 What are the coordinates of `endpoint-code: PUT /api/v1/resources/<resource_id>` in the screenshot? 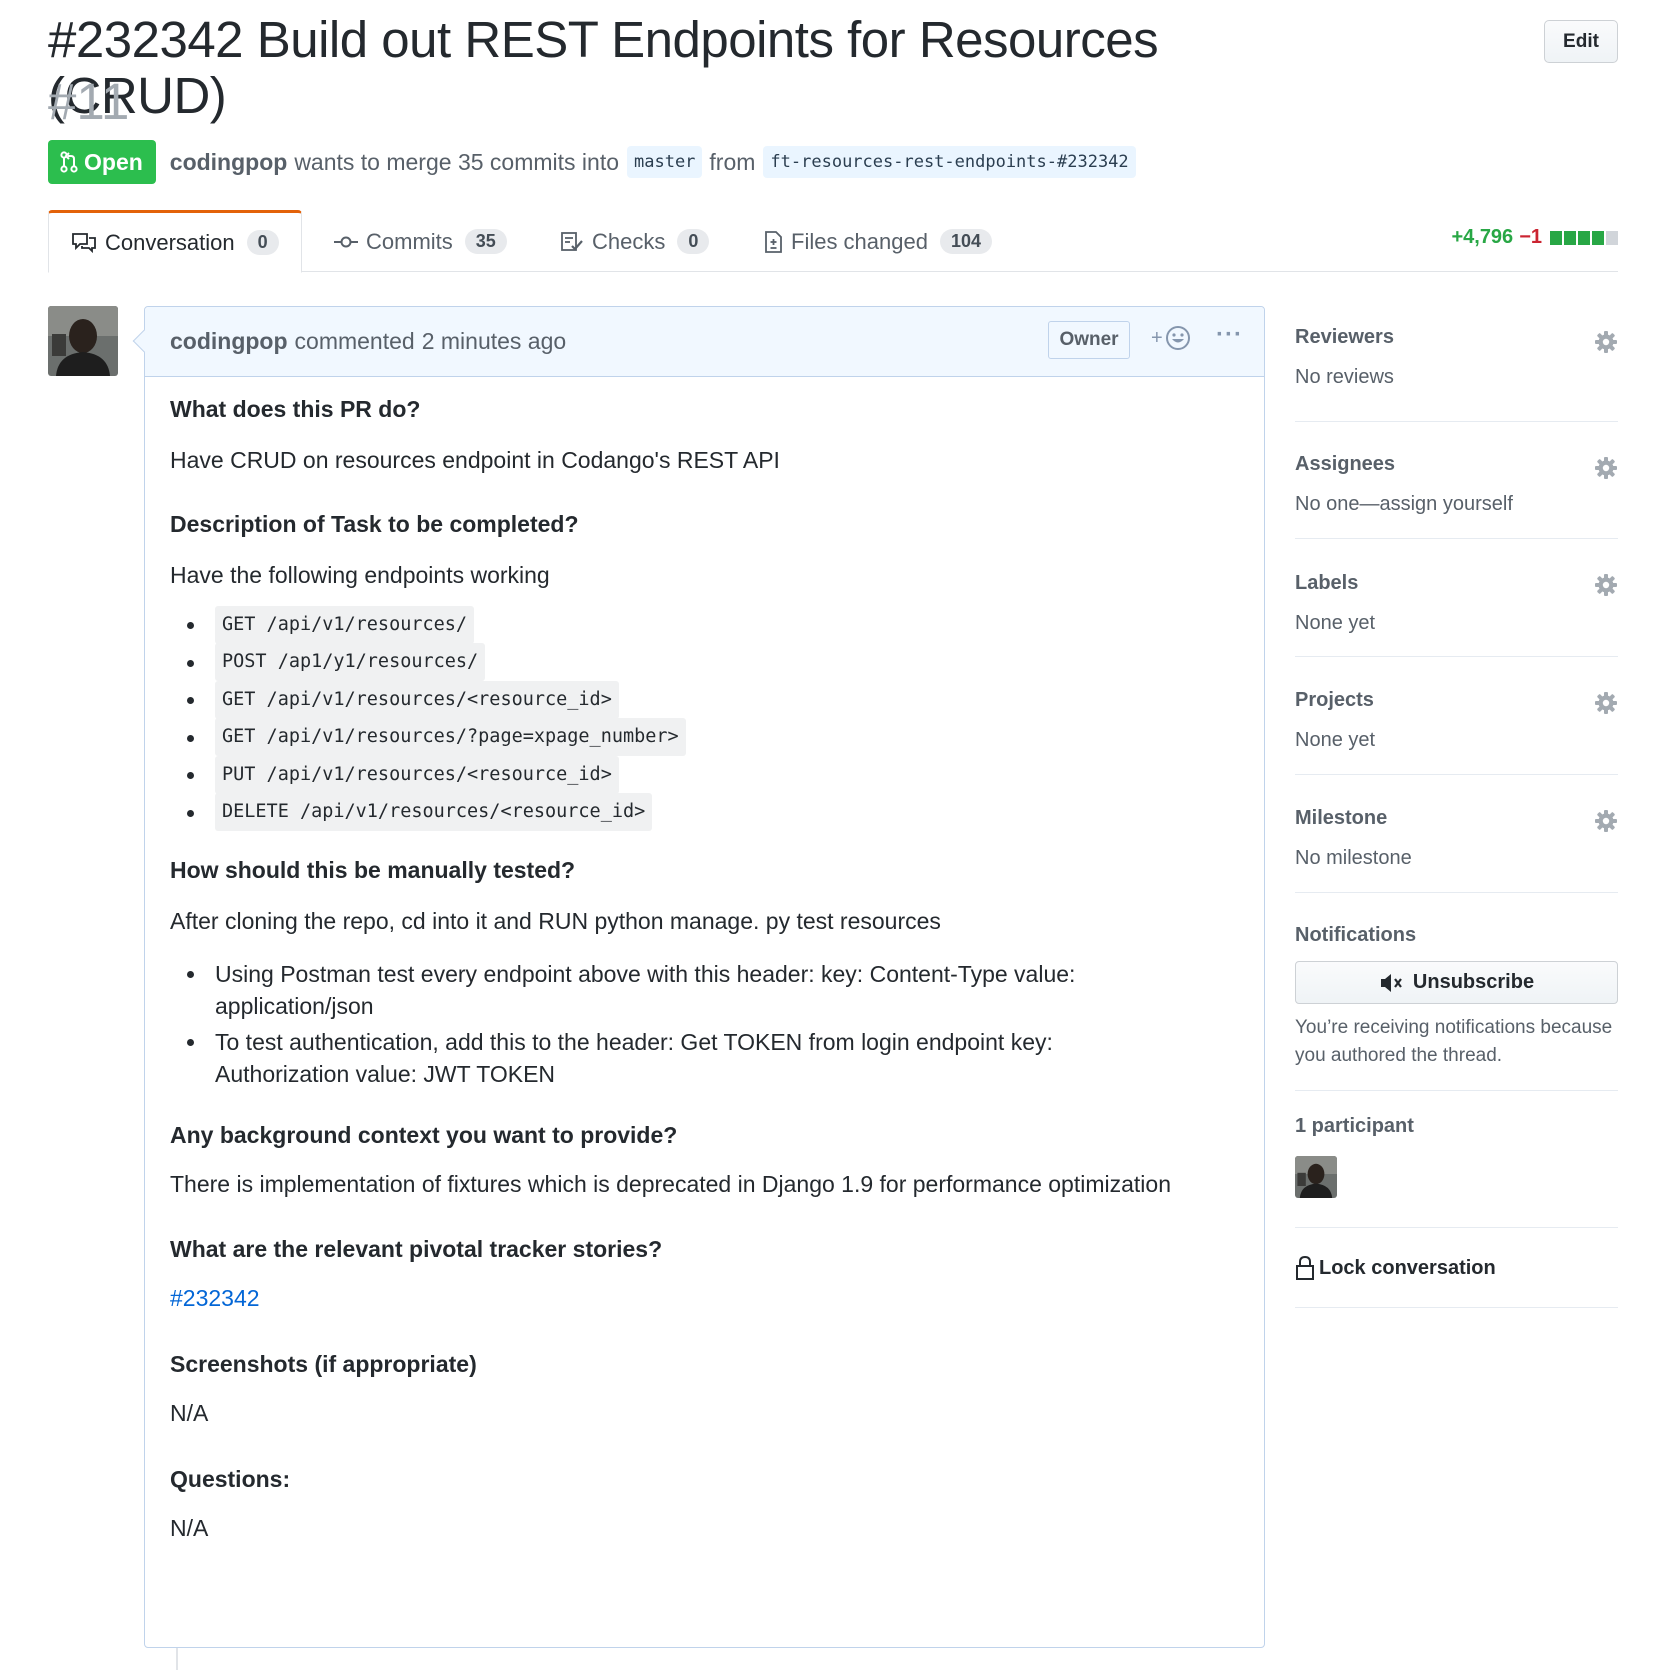 It's located at (417, 774).